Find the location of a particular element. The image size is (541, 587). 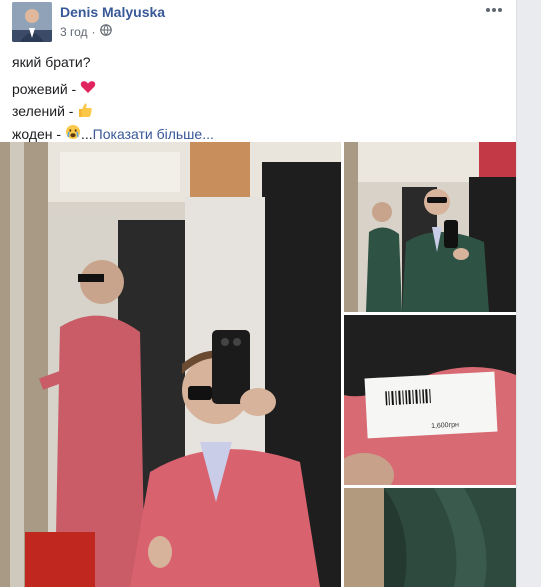

post-text-line: який брати? is located at coordinates (51, 62).